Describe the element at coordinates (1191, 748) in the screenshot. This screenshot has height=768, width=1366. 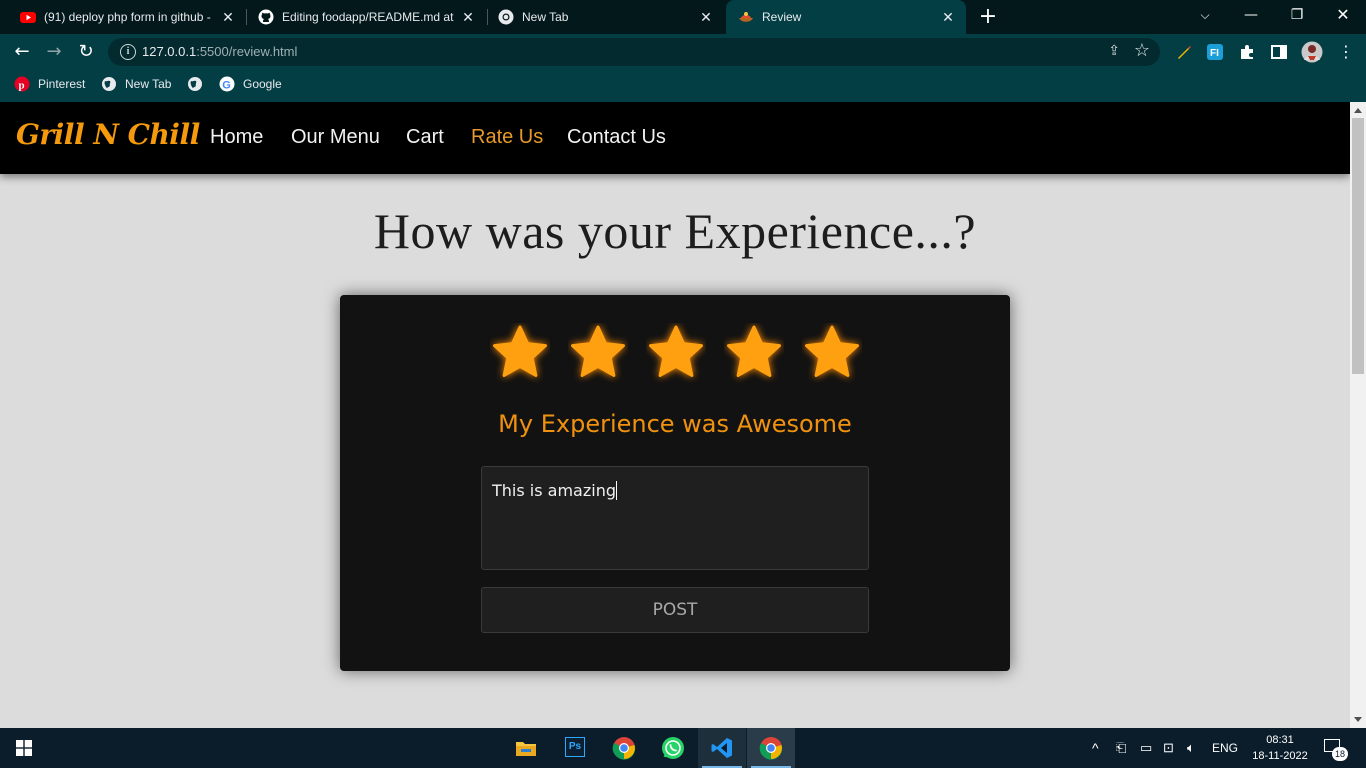
I see `volume-icon: 🔈︎` at that location.